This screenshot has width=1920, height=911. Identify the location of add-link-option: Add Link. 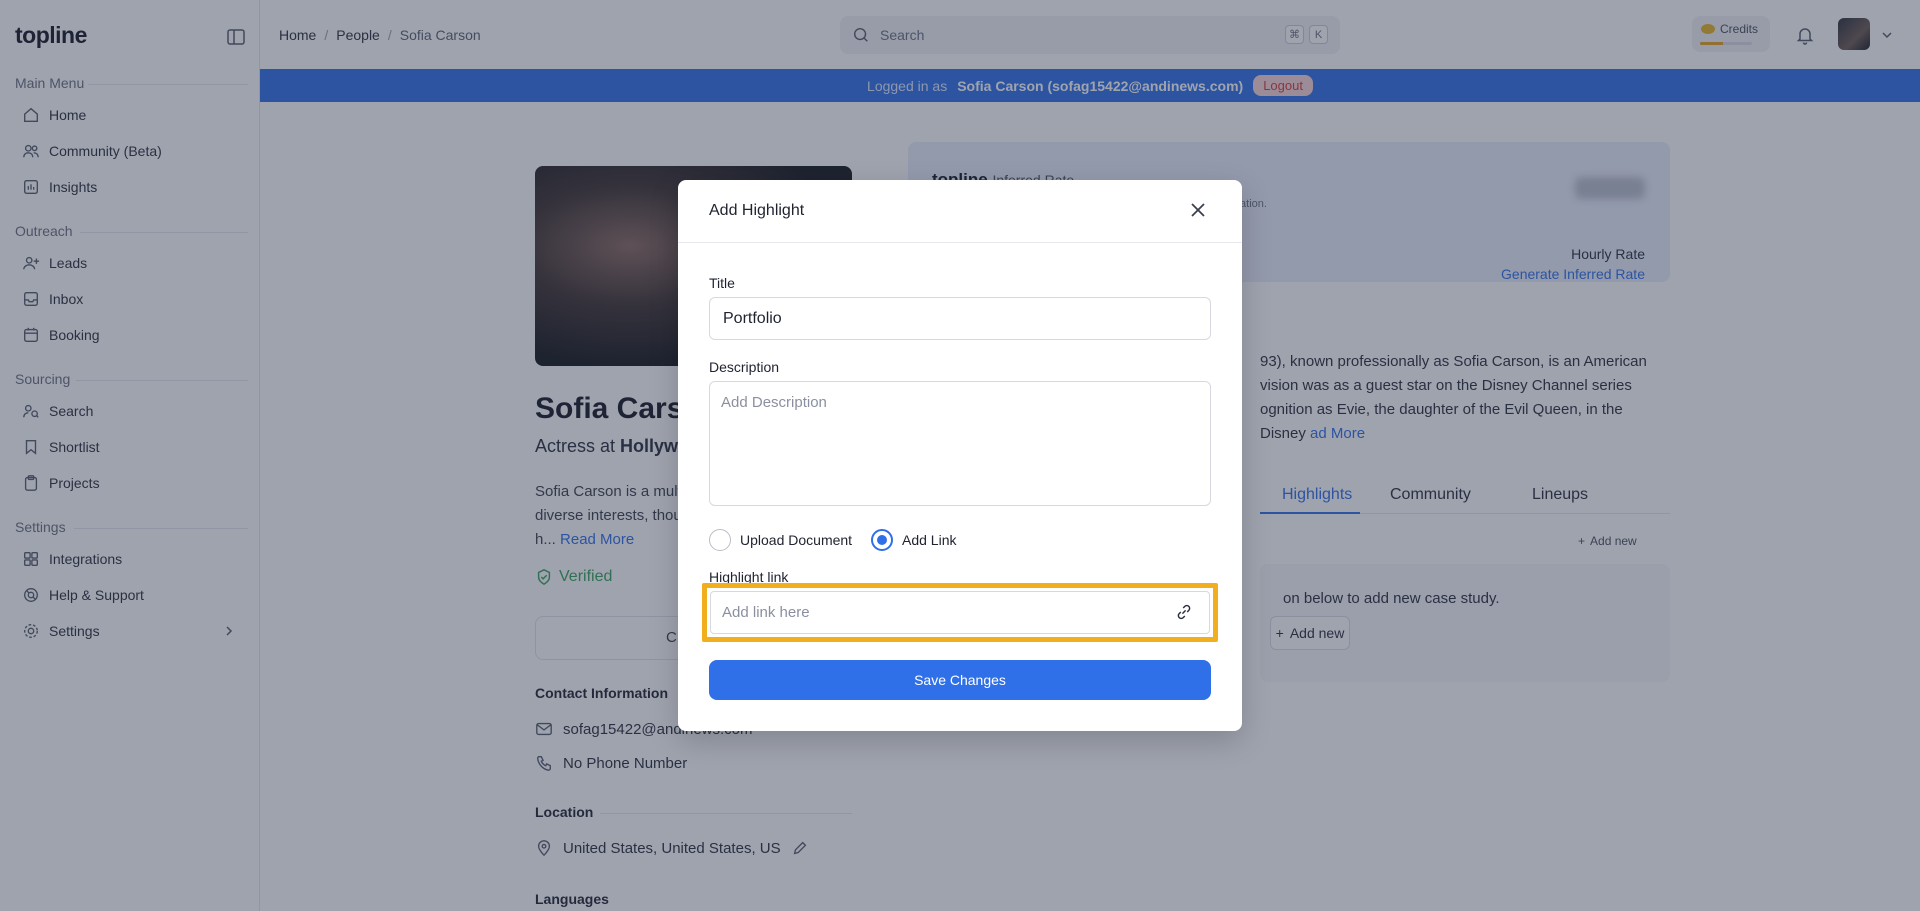
(913, 540).